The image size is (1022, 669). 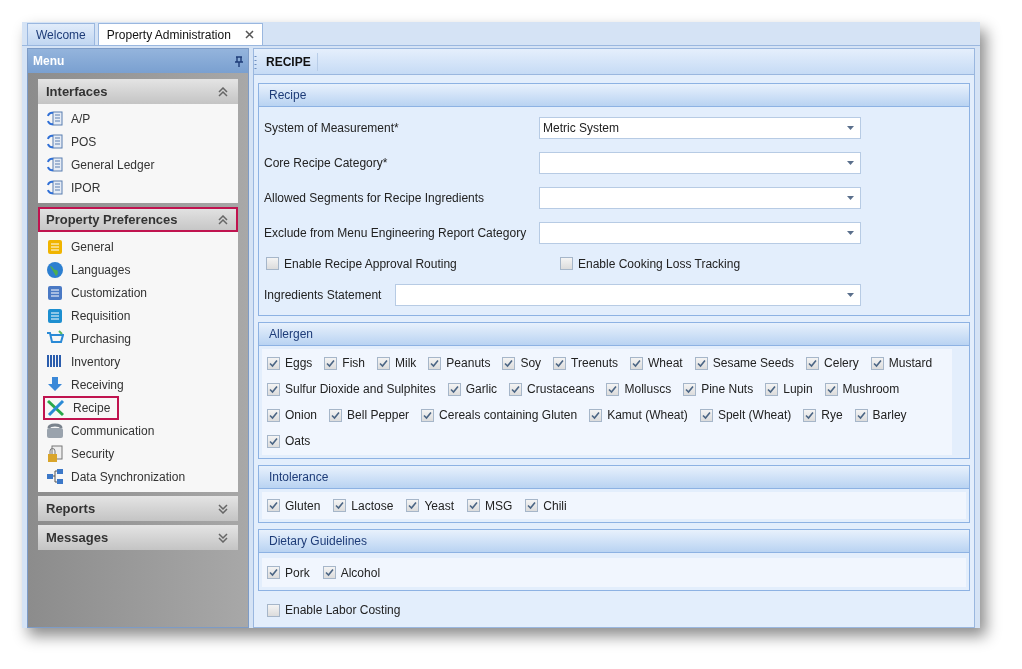 I want to click on checkbox: Pork, so click(x=288, y=572).